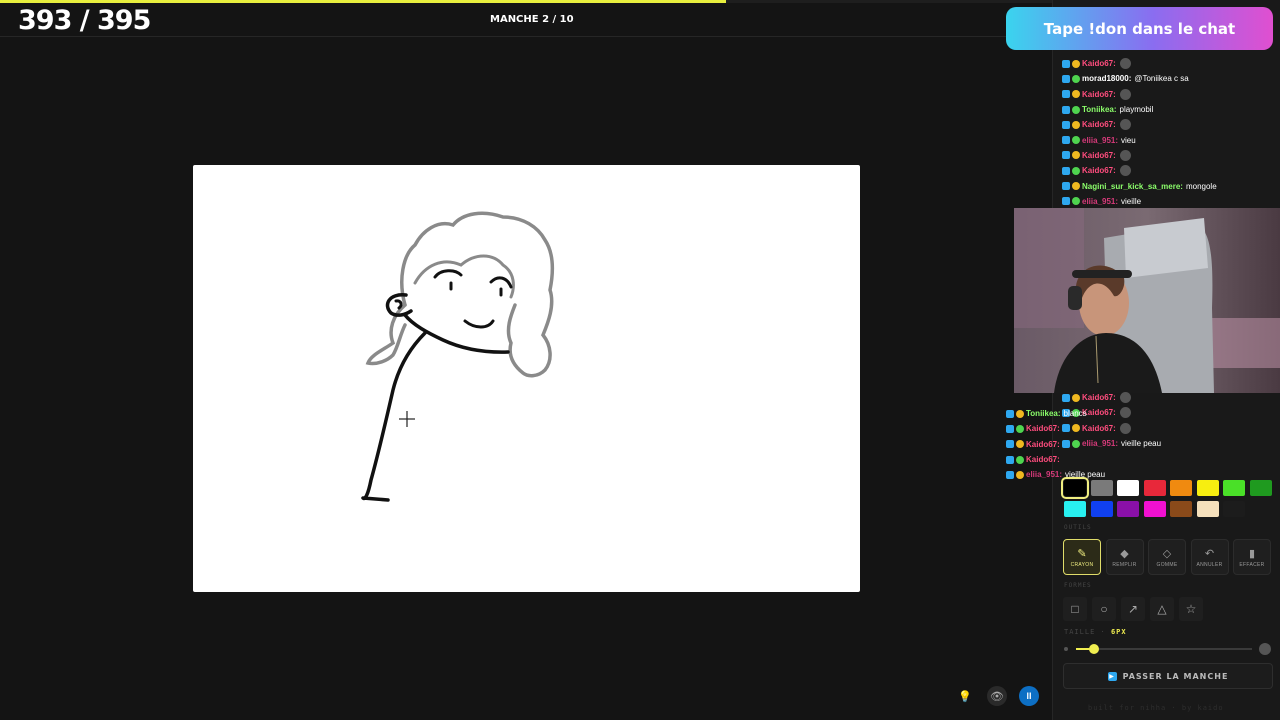  Describe the element at coordinates (1162, 609) in the screenshot. I see `triangle-icon: △` at that location.